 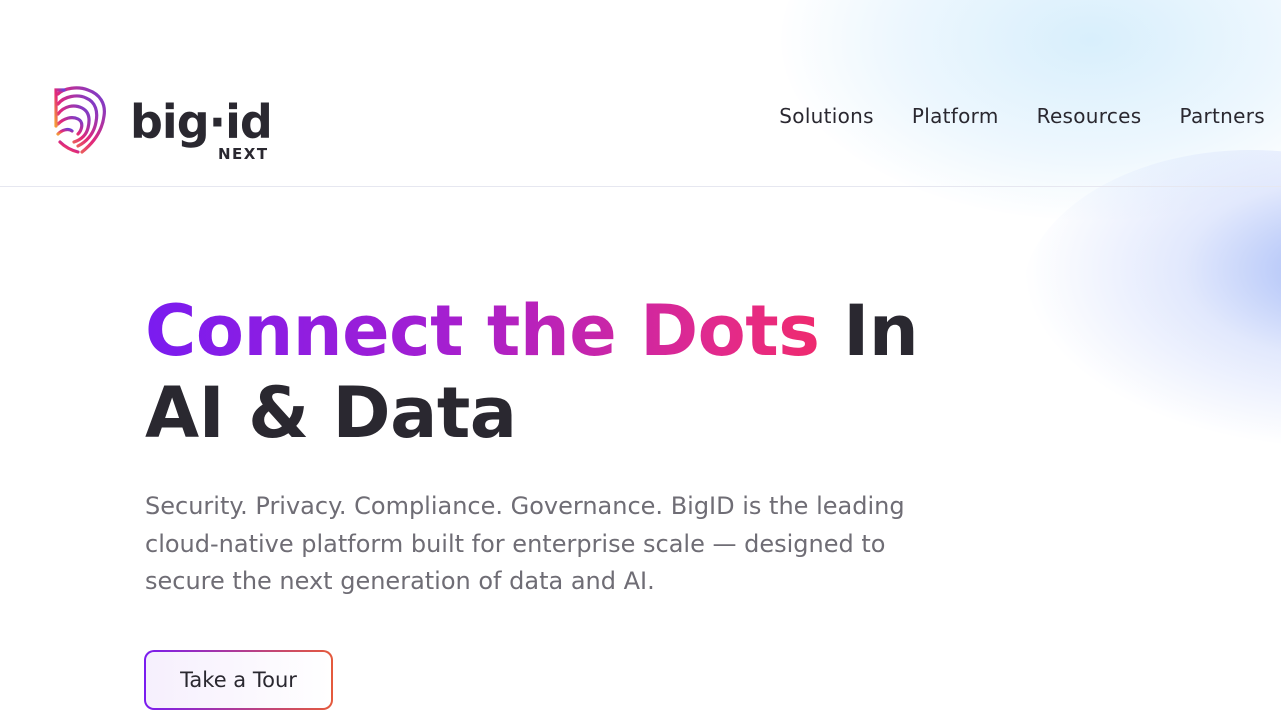 I want to click on main-nav: Solutions Platform Resources Partners, so click(x=1022, y=116).